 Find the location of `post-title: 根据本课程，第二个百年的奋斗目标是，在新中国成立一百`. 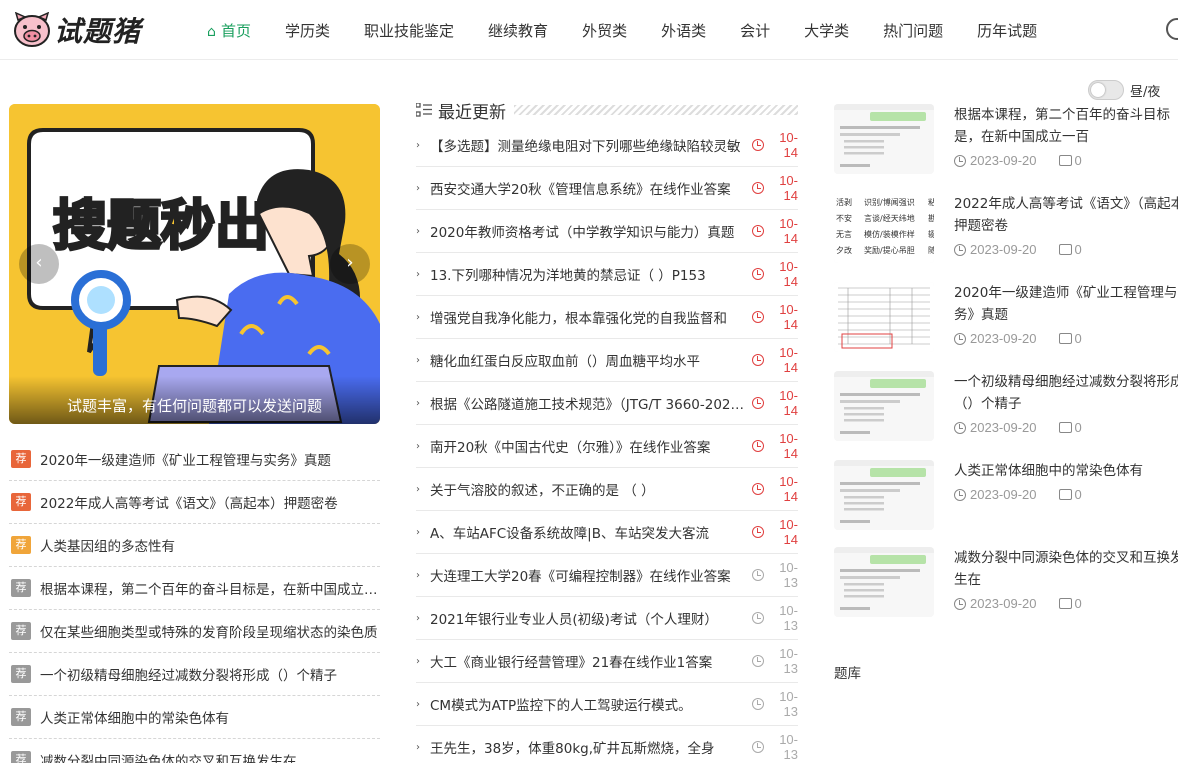

post-title: 根据本课程，第二个百年的奋斗目标是，在新中国成立一百 is located at coordinates (1066, 126).